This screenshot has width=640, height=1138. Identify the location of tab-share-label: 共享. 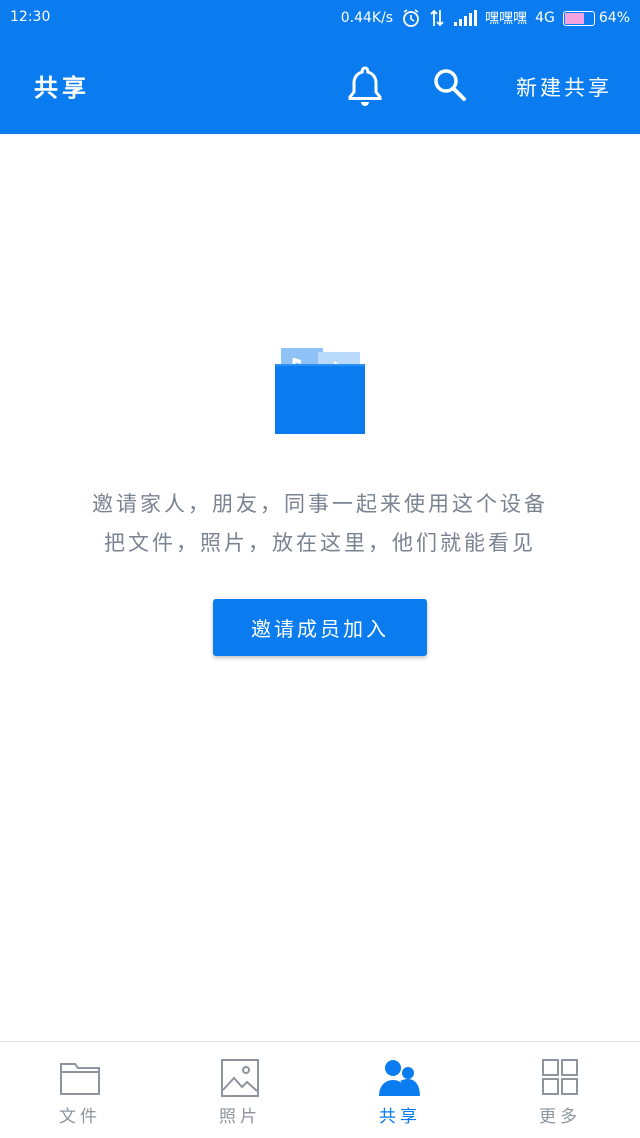
(400, 1117).